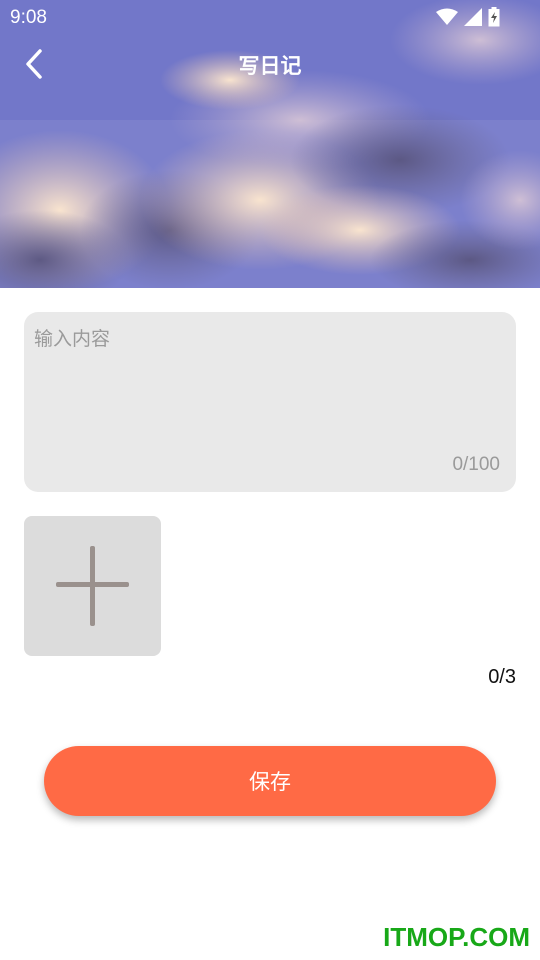 This screenshot has height=960, width=540. I want to click on add-photo-button, so click(92, 586).